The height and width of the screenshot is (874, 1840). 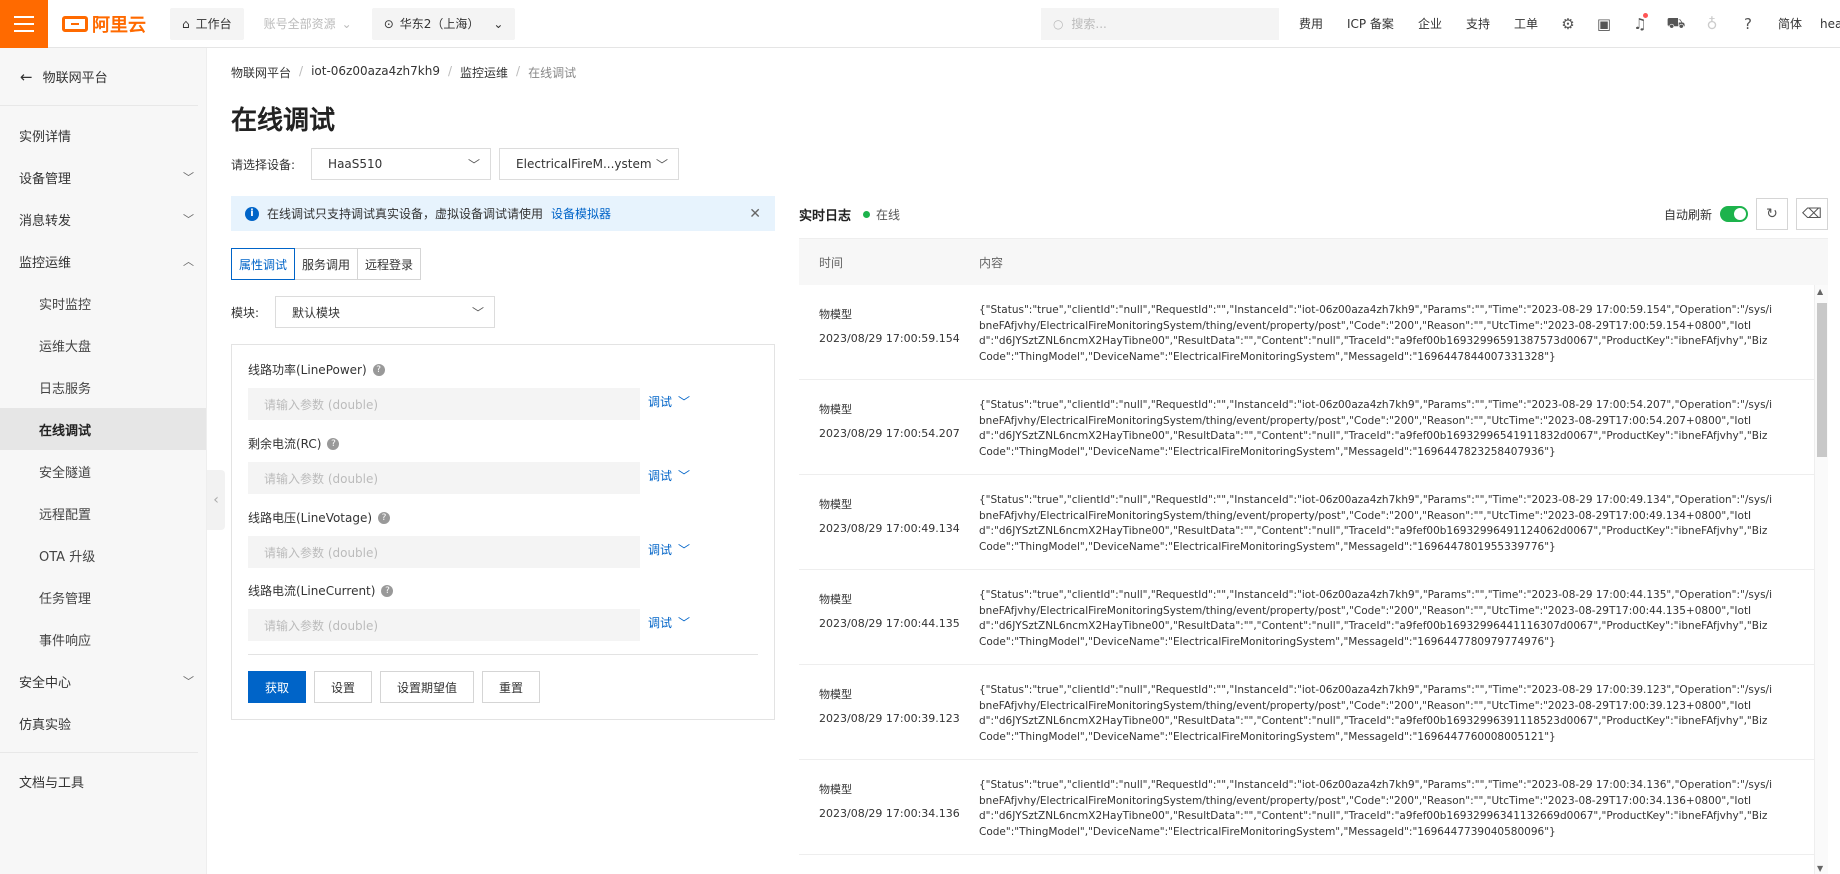 I want to click on terminal-icon: ▣, so click(x=1604, y=24).